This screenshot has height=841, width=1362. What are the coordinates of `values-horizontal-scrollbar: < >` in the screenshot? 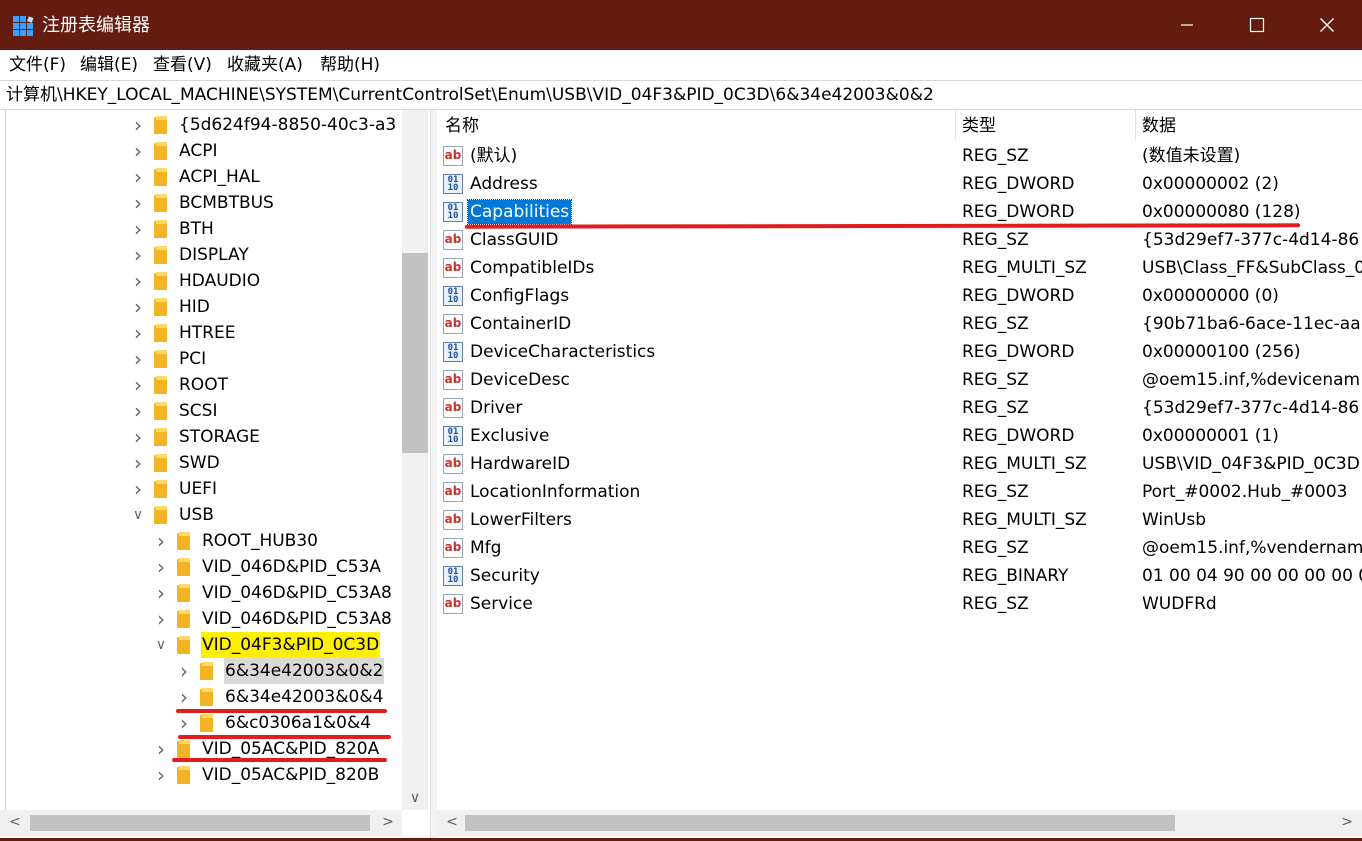 It's located at (899, 823).